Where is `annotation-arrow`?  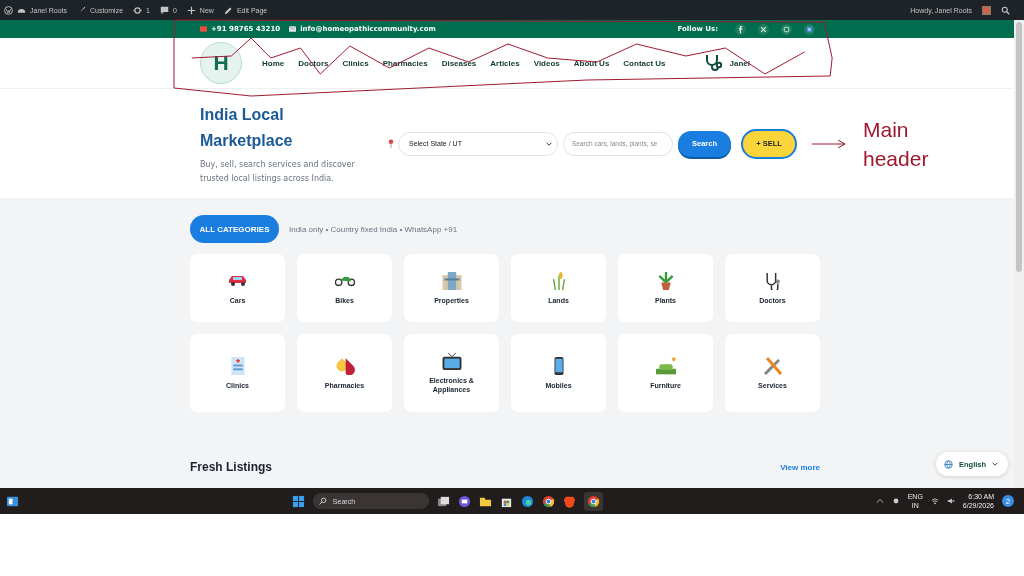 annotation-arrow is located at coordinates (829, 143).